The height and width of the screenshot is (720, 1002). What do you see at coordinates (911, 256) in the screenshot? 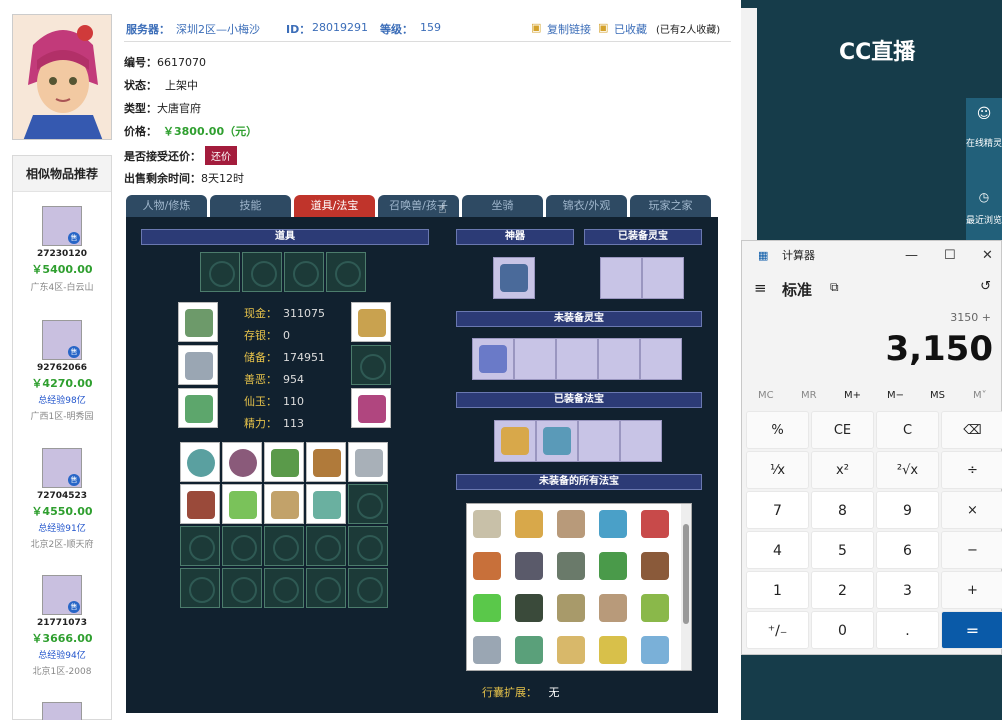
I see `minimize-button: —` at bounding box center [911, 256].